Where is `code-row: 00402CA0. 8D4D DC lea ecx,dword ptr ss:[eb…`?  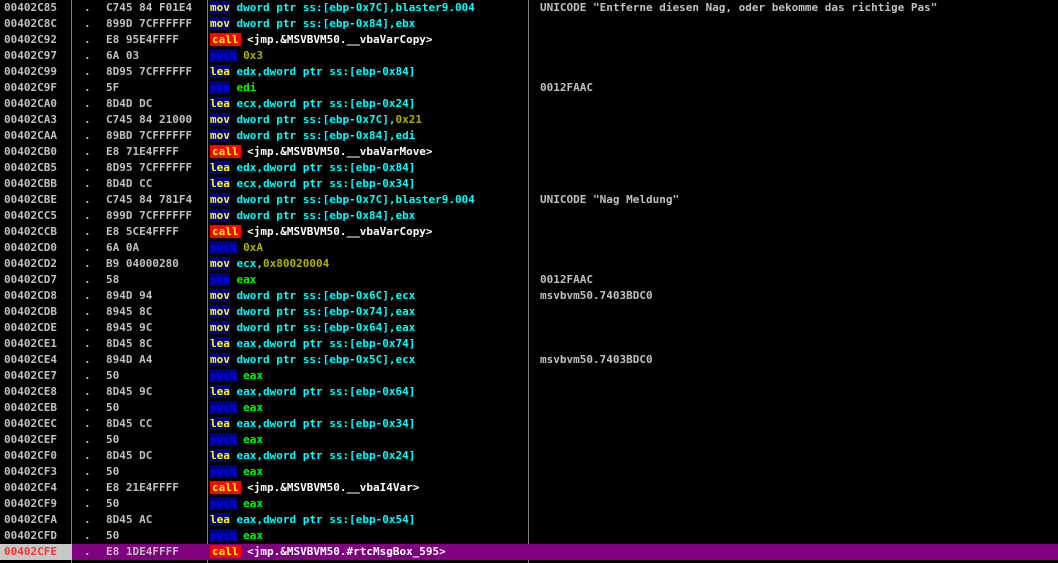 code-row: 00402CA0. 8D4D DC lea ecx,dword ptr ss:[eb… is located at coordinates (529, 104).